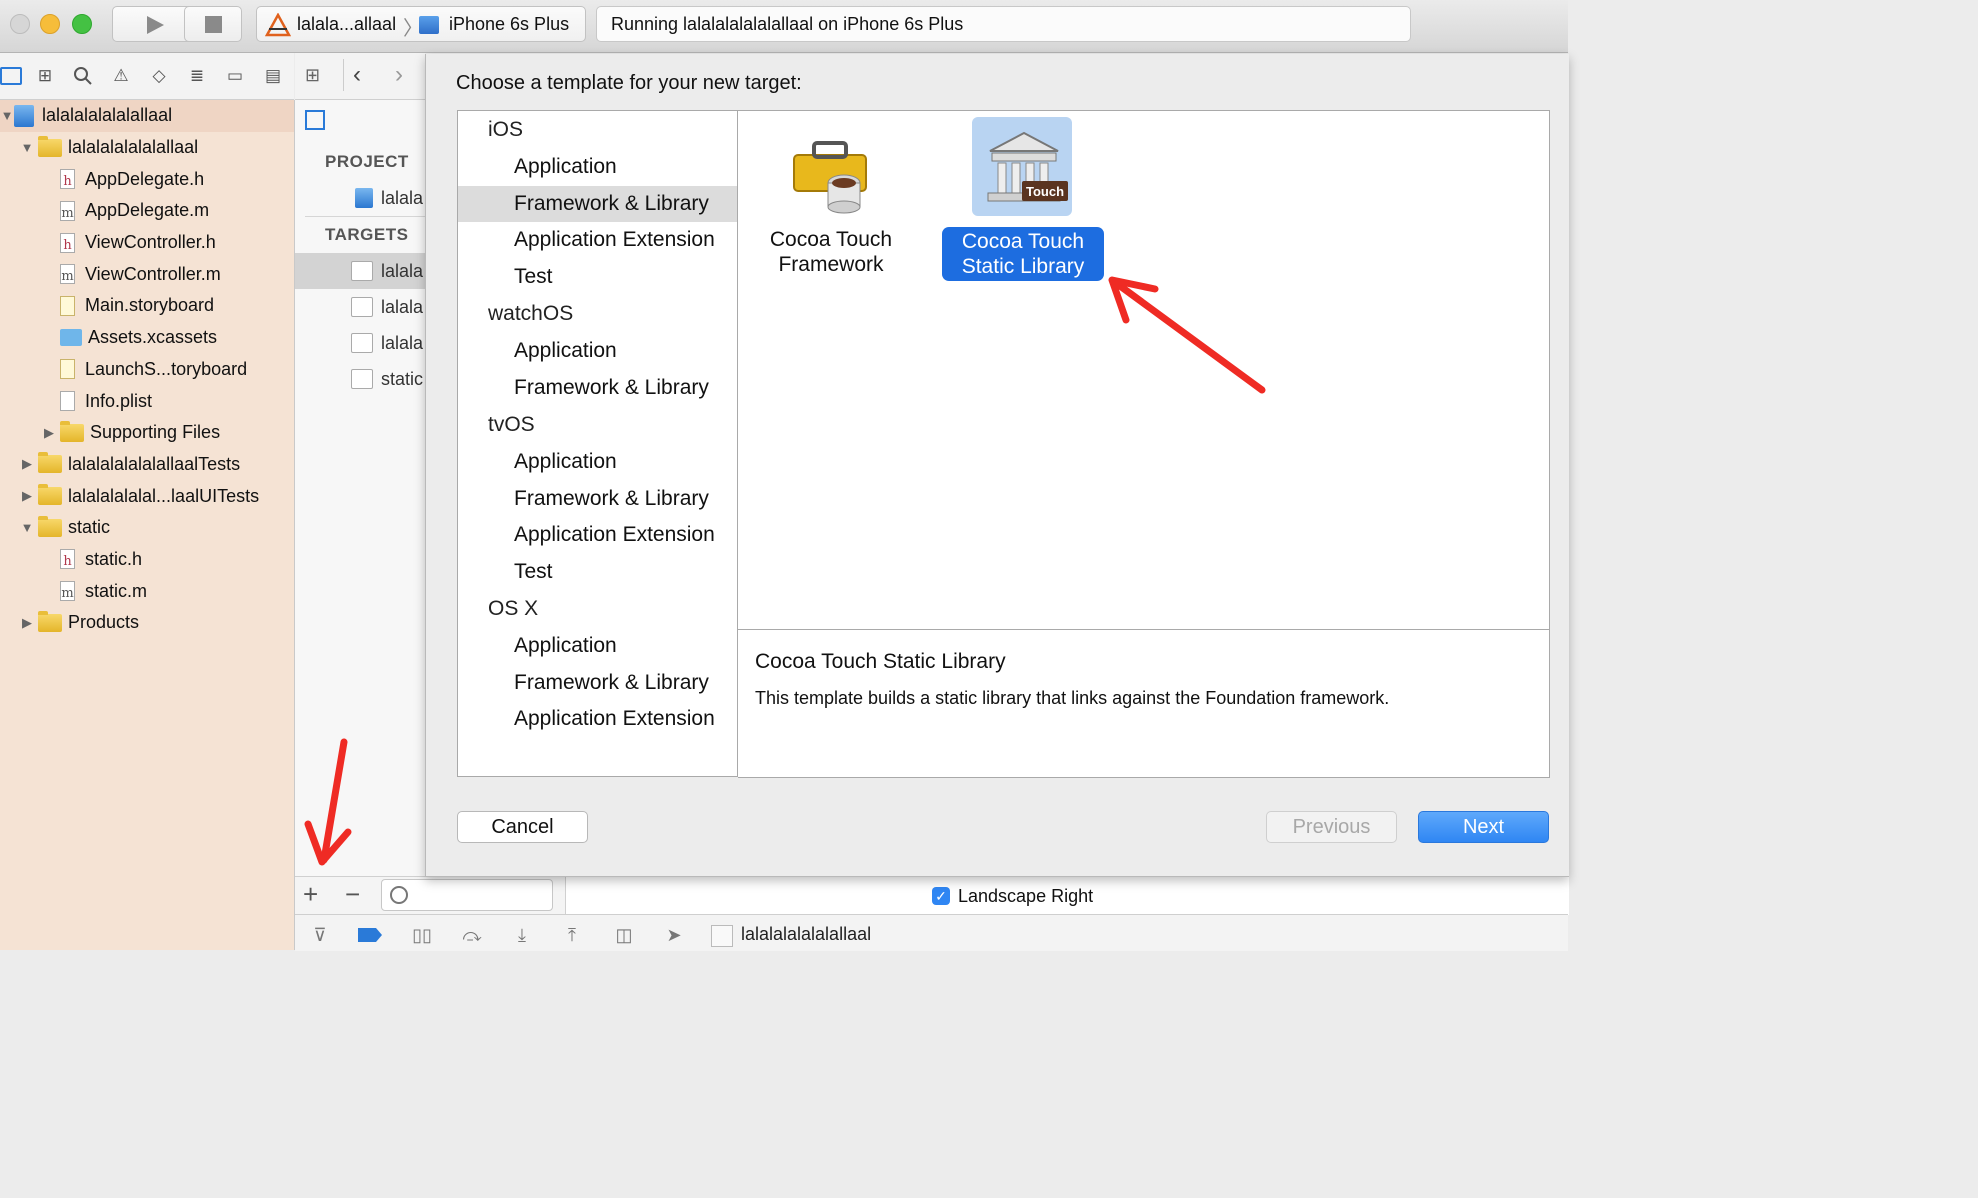 The width and height of the screenshot is (1978, 1198). I want to click on test-bundle-icon, so click(362, 343).